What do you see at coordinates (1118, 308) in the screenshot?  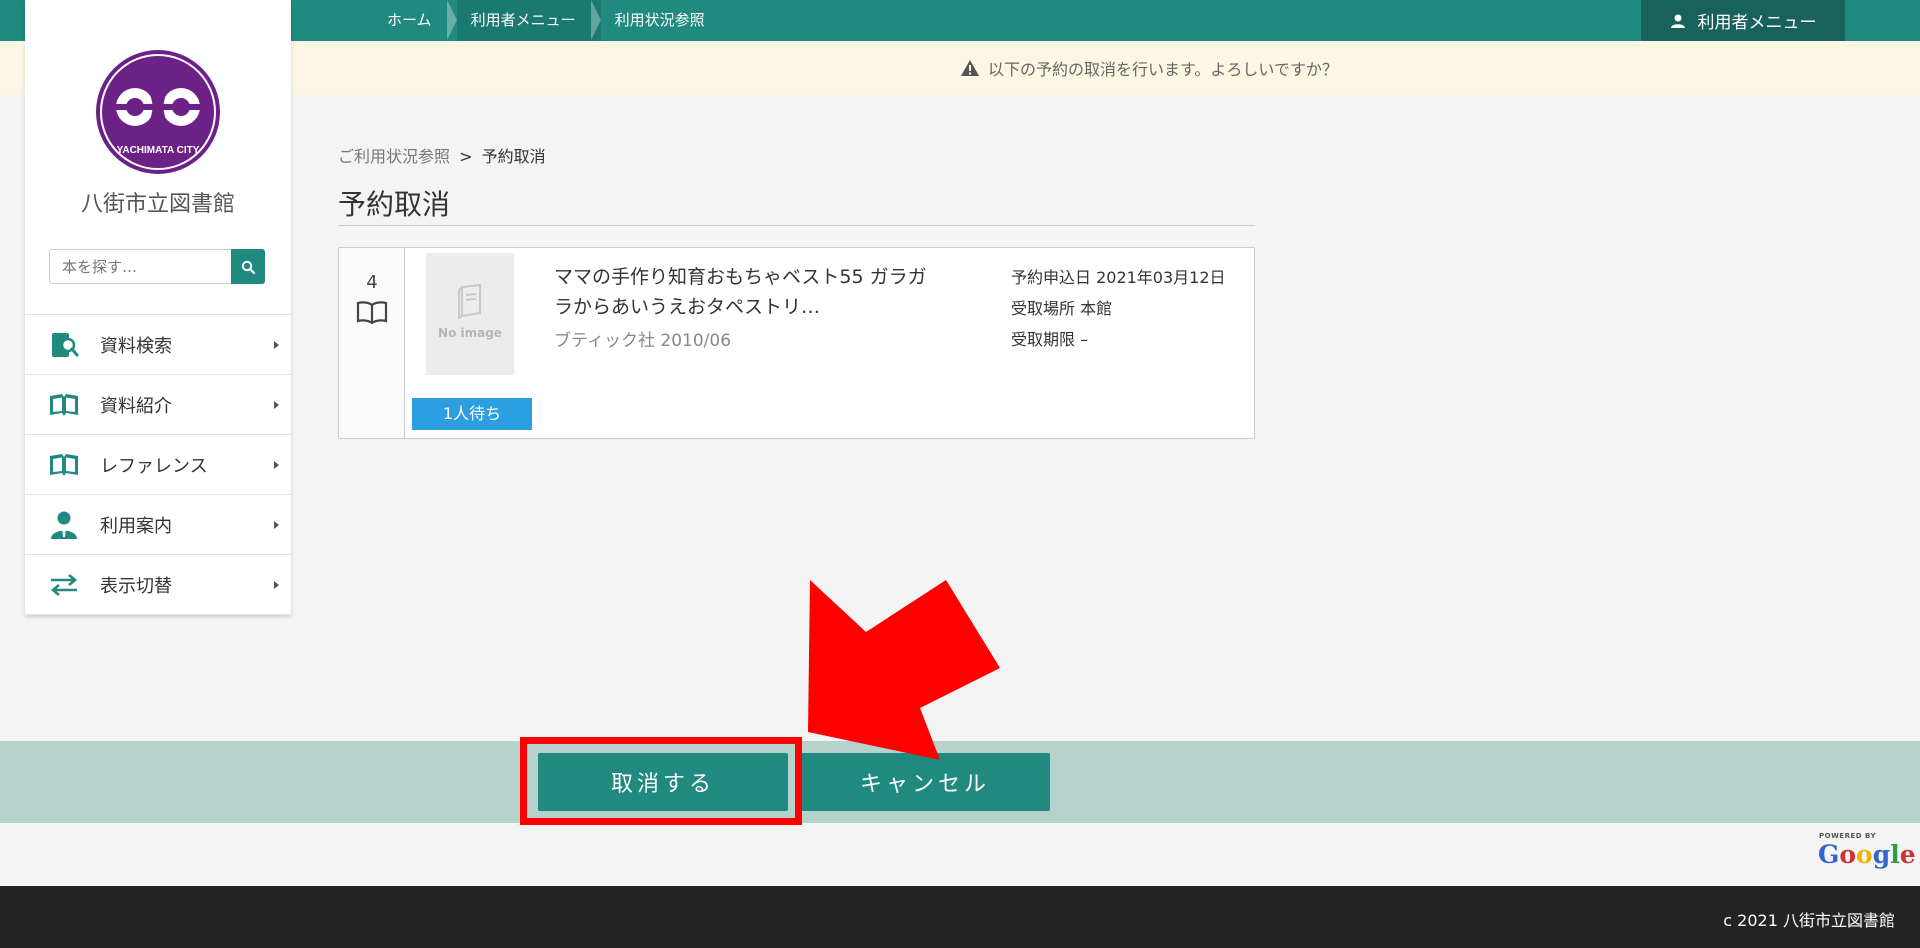 I see `reservation-meta: 予約申込日 2021年03月12日 受取場所 本館 受取期限 –` at bounding box center [1118, 308].